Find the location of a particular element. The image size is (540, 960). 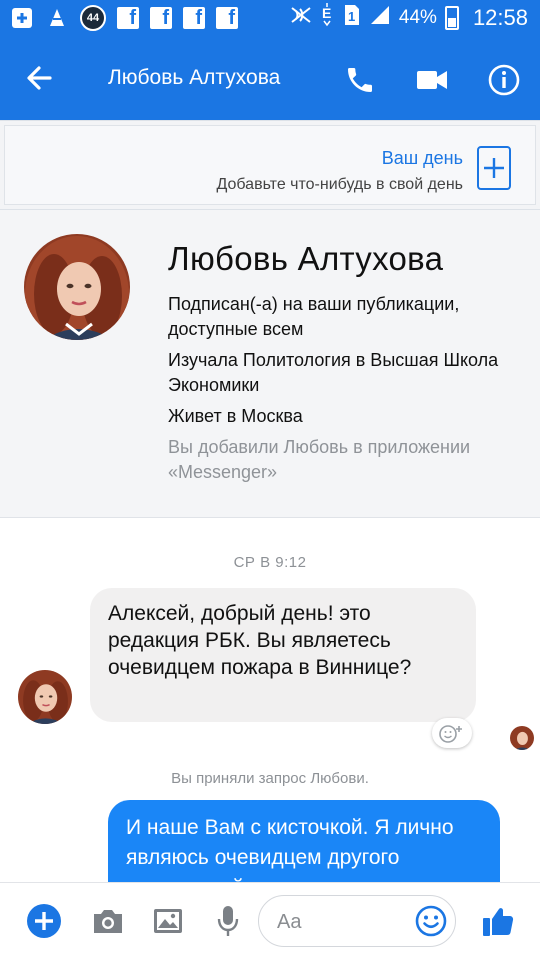

plus-icon is located at coordinates (494, 168).